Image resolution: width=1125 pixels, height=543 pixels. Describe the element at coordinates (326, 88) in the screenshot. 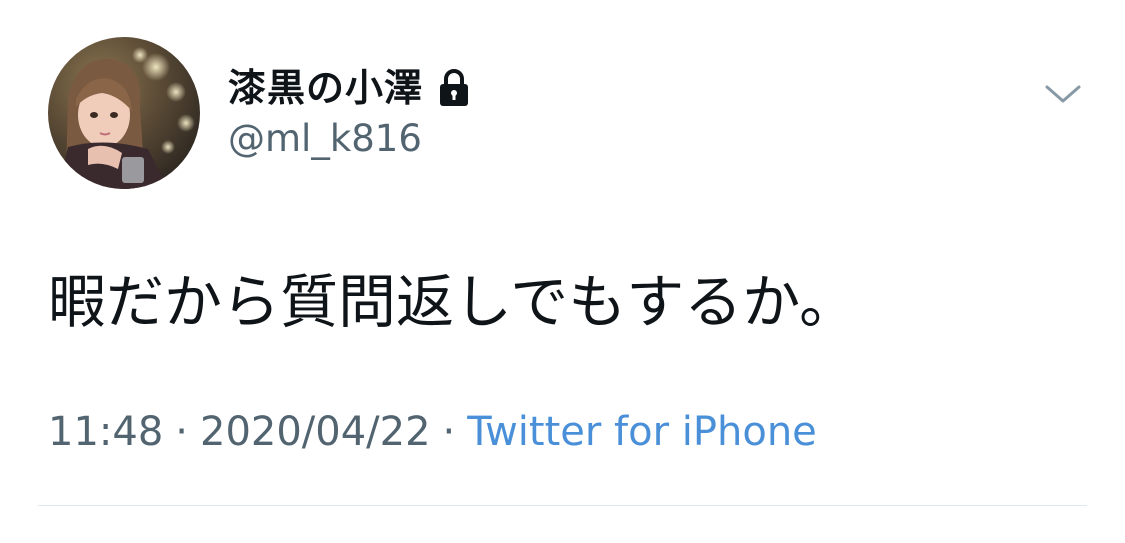

I see `display-name: 漆黒の小澤` at that location.